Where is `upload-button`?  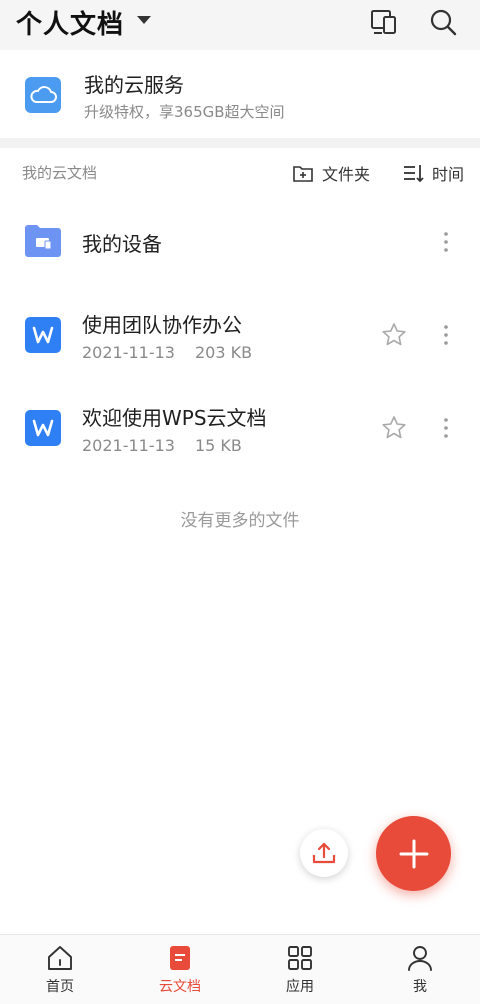
upload-button is located at coordinates (324, 853).